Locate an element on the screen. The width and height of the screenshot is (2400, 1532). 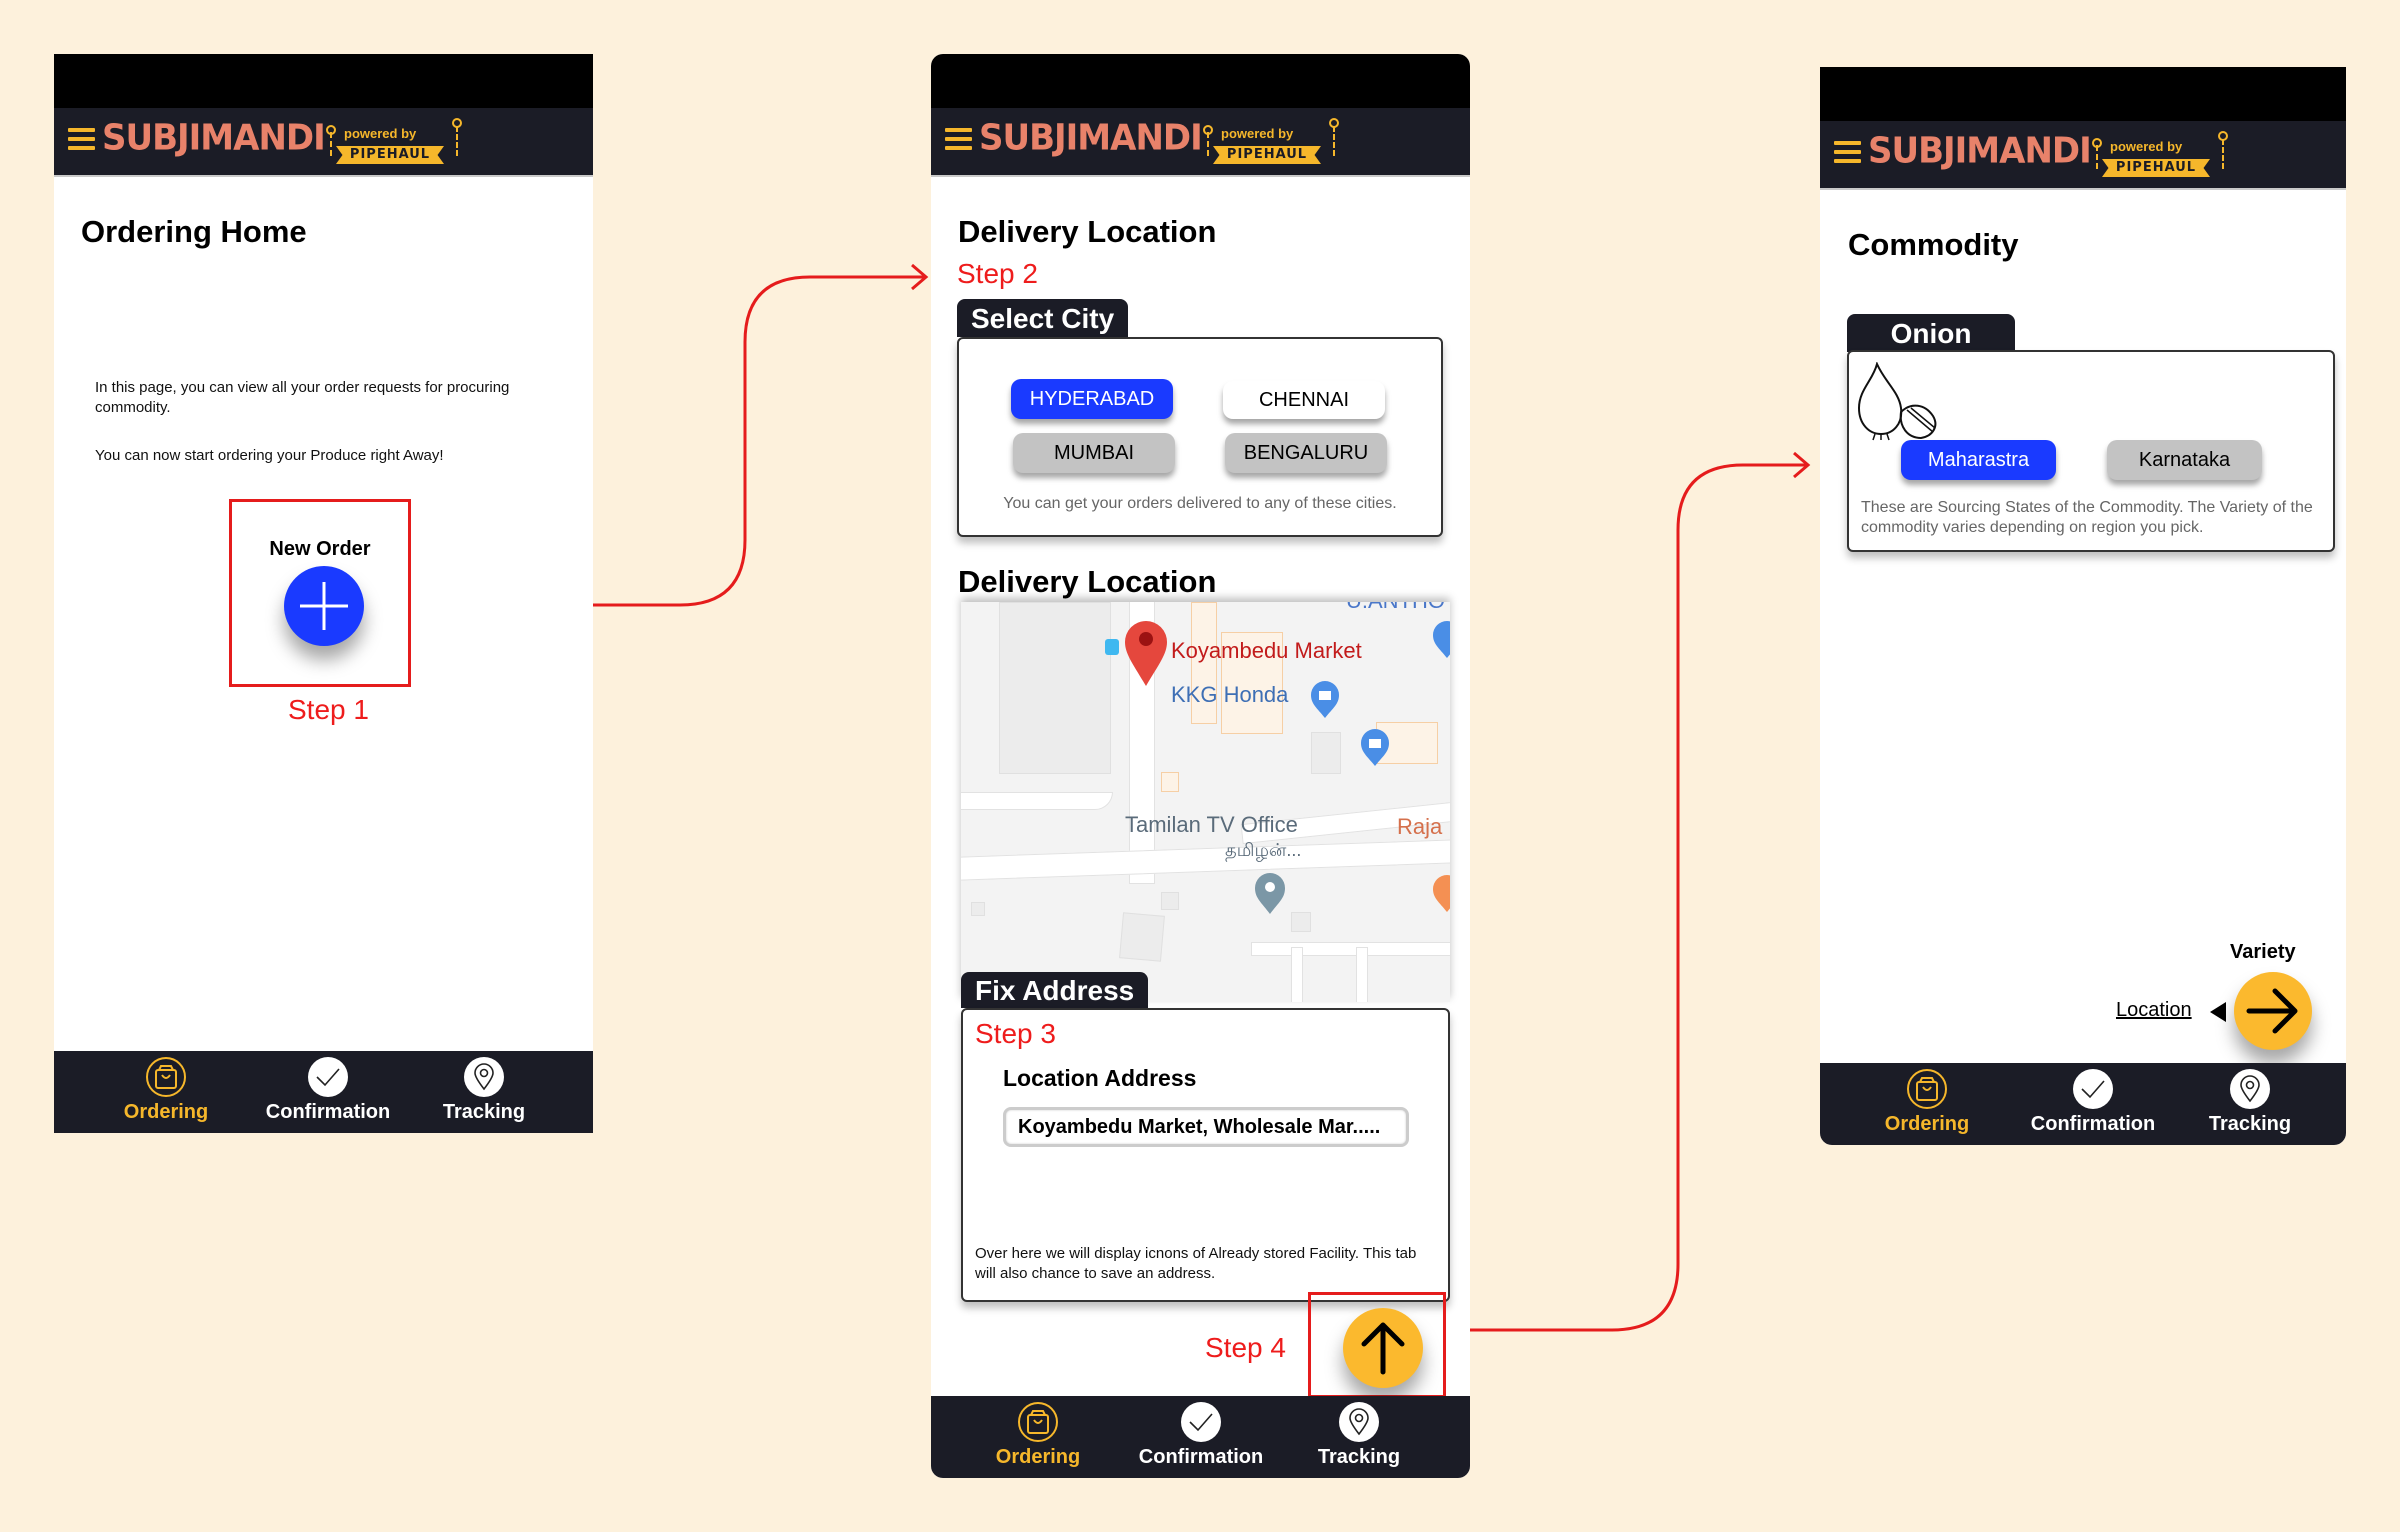
new-order-button is located at coordinates (324, 606).